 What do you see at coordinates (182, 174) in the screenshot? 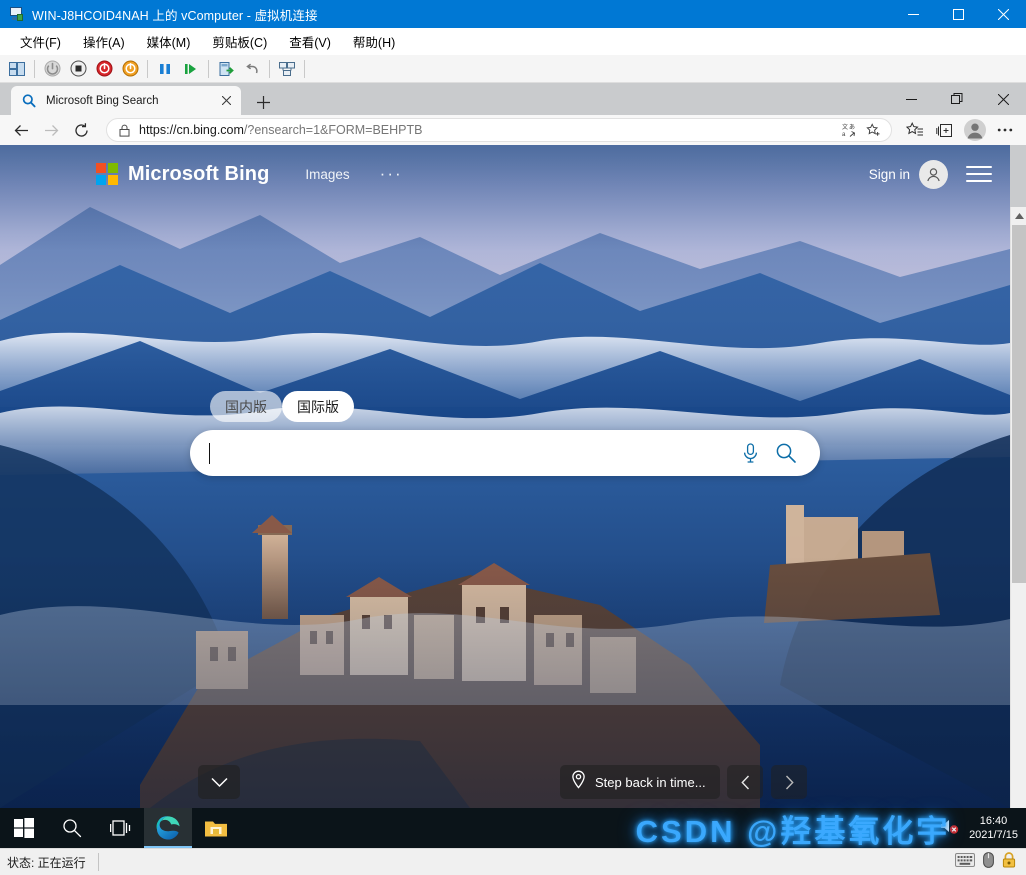
I see `bing-logo: Microsoft Bing` at bounding box center [182, 174].